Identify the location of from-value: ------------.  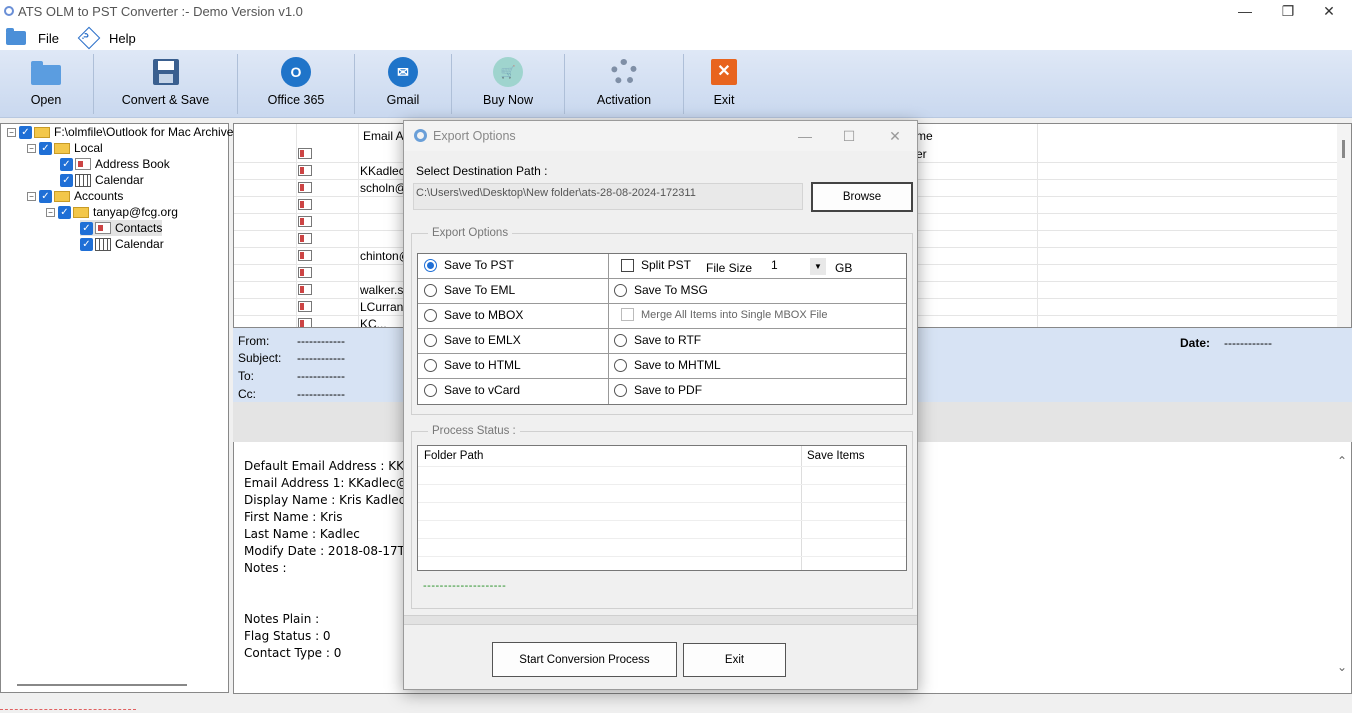
(321, 341).